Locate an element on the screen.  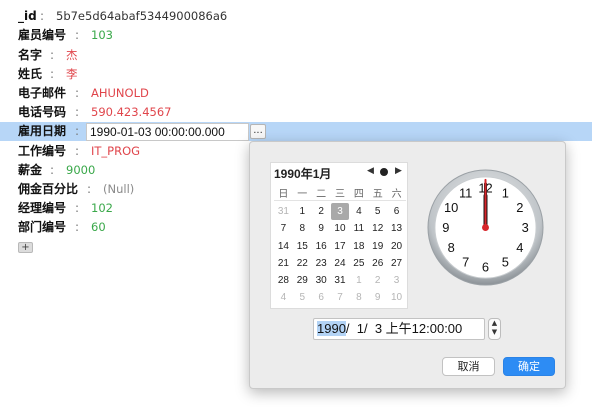
hire-date-input: 1990-01-03 00:00:00.000 is located at coordinates (167, 132).